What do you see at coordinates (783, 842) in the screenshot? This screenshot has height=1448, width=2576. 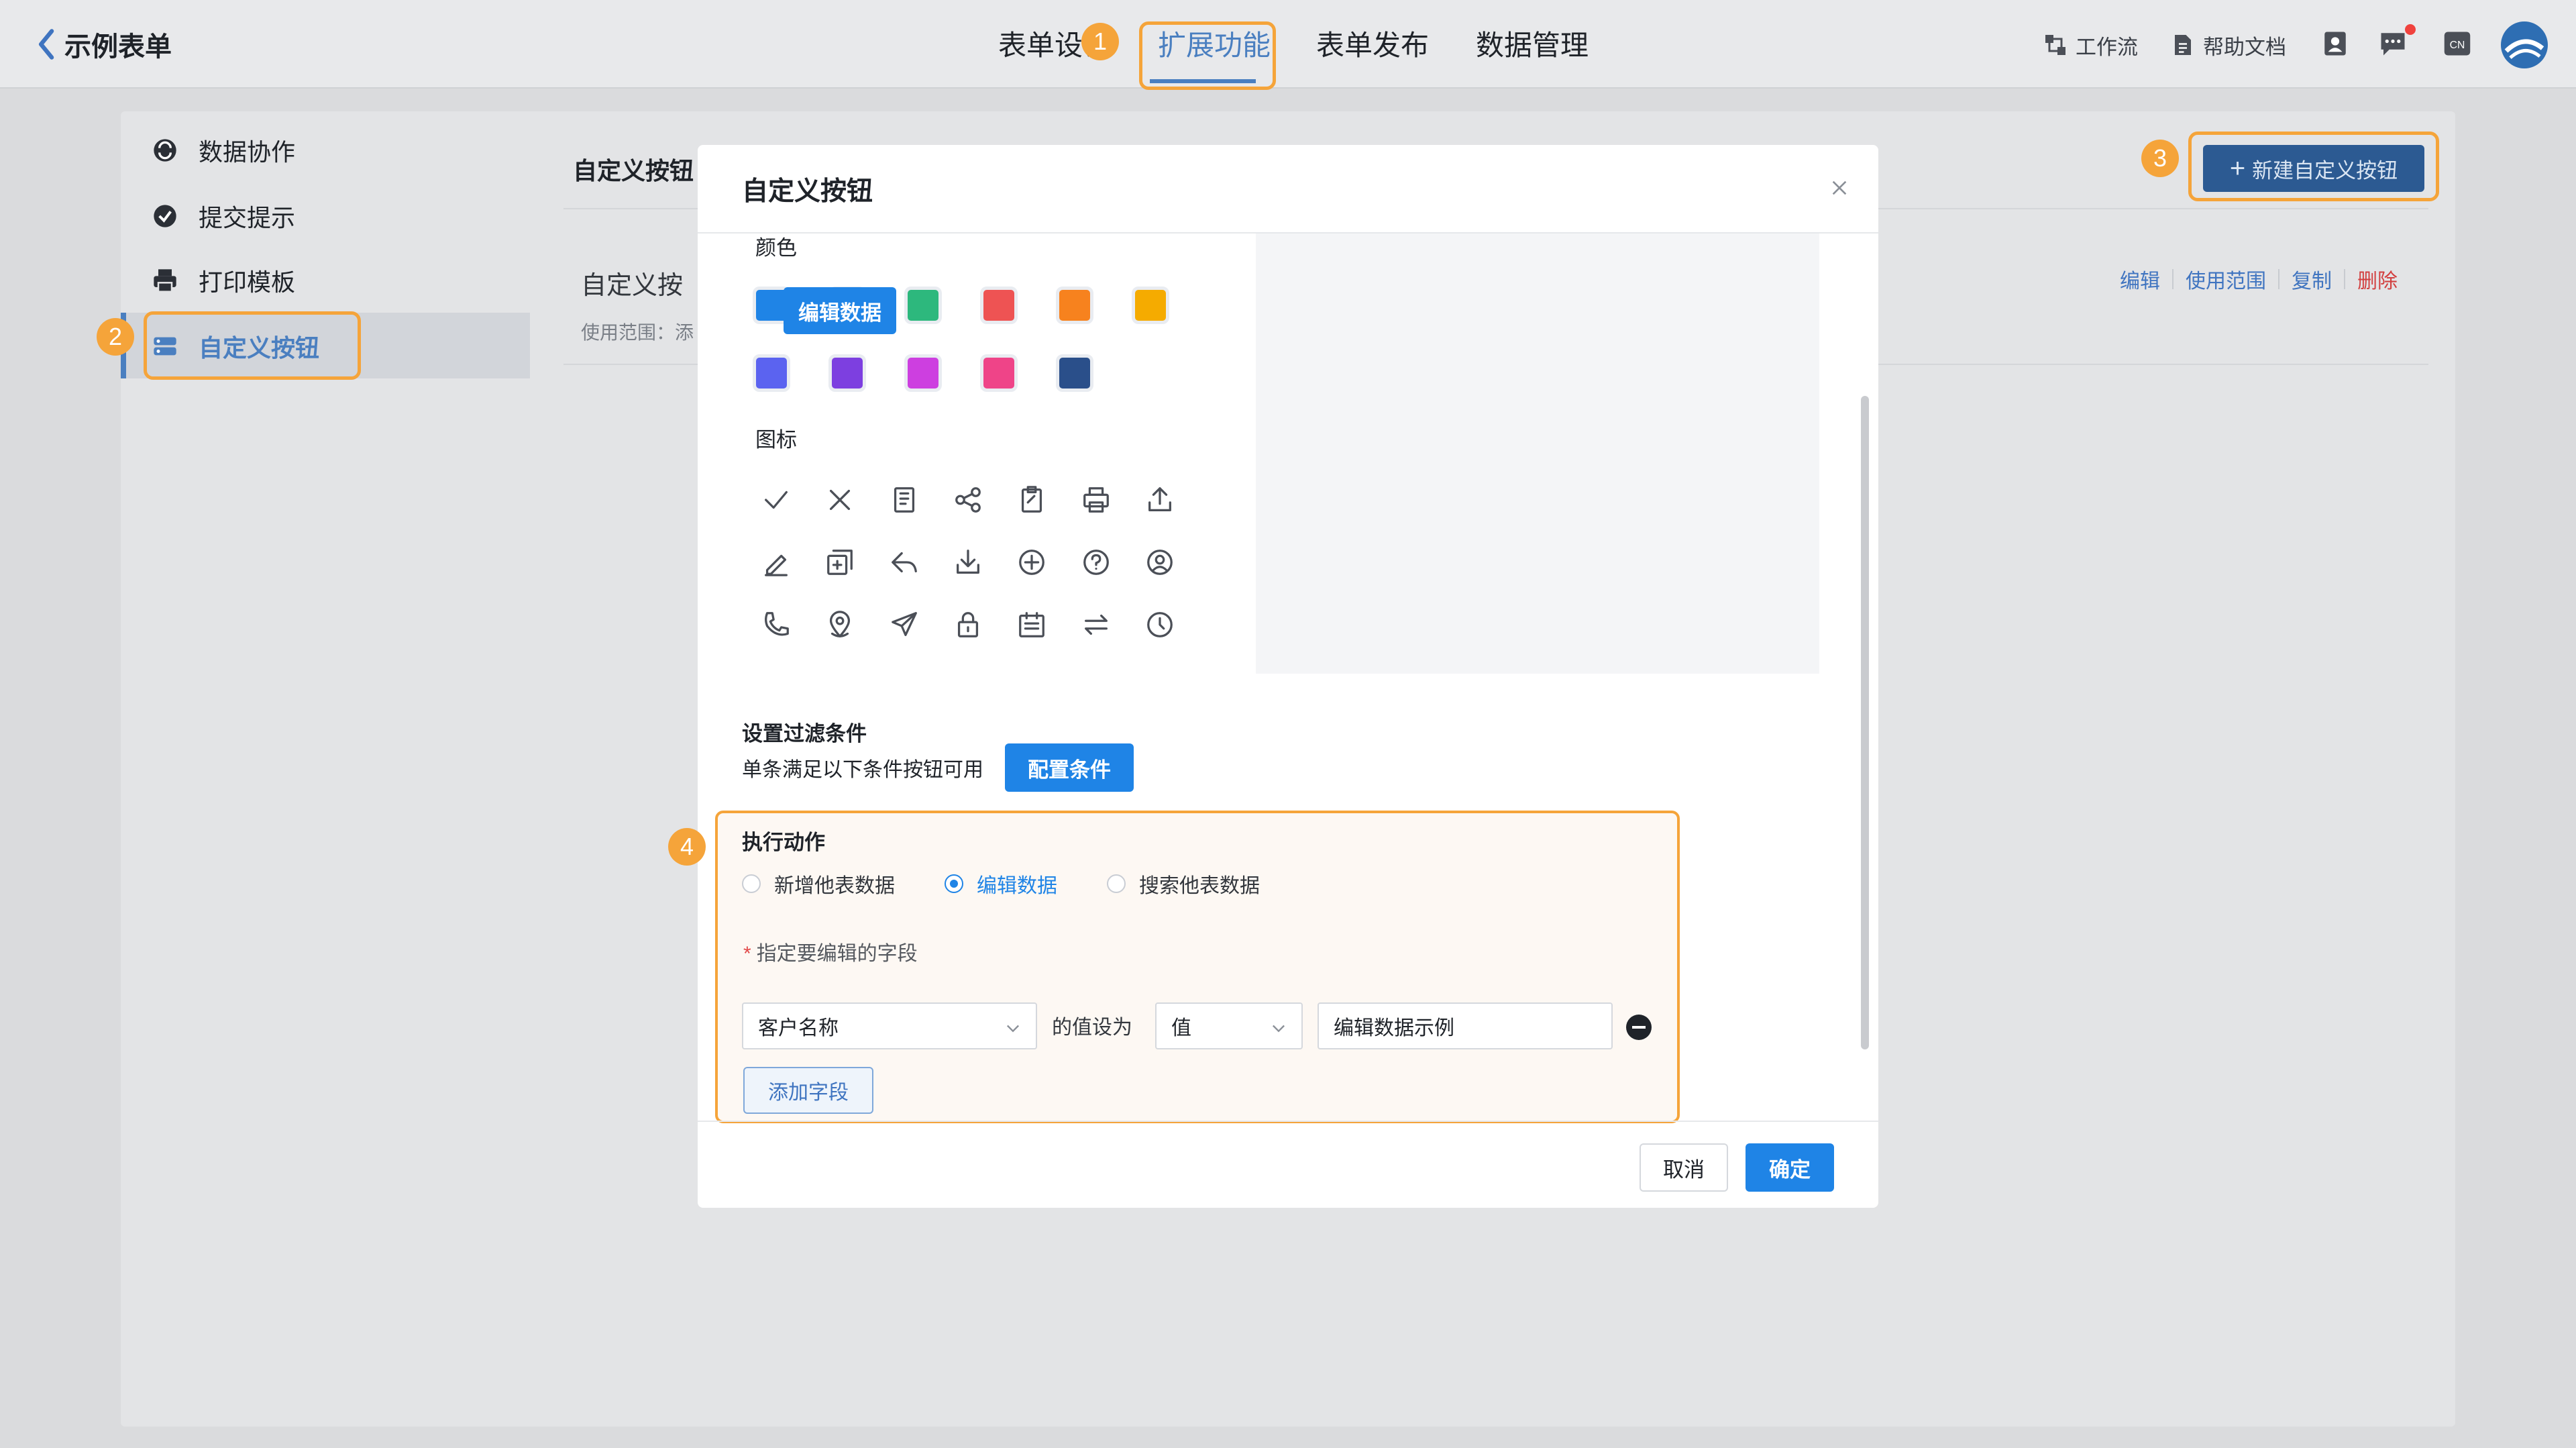 I see `action-section-title: 执行动作` at bounding box center [783, 842].